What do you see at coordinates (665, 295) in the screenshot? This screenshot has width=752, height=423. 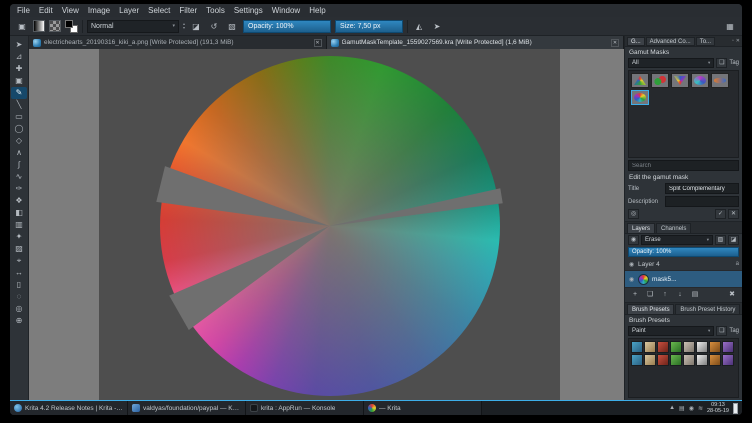 I see `move-layer-up-button: ↑` at bounding box center [665, 295].